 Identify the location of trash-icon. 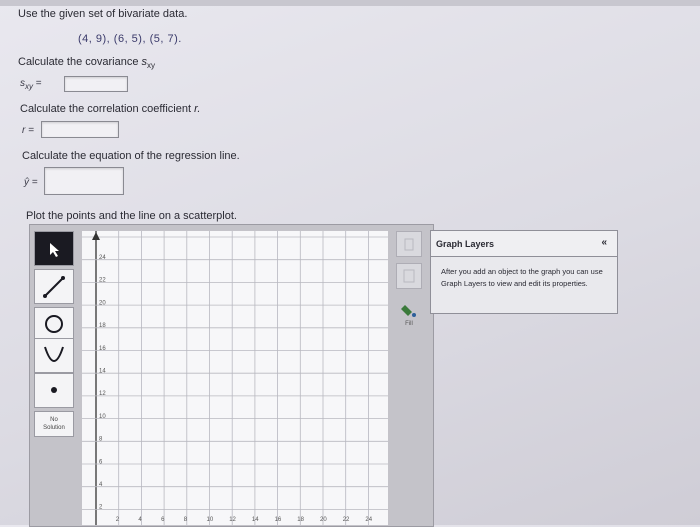
(409, 244).